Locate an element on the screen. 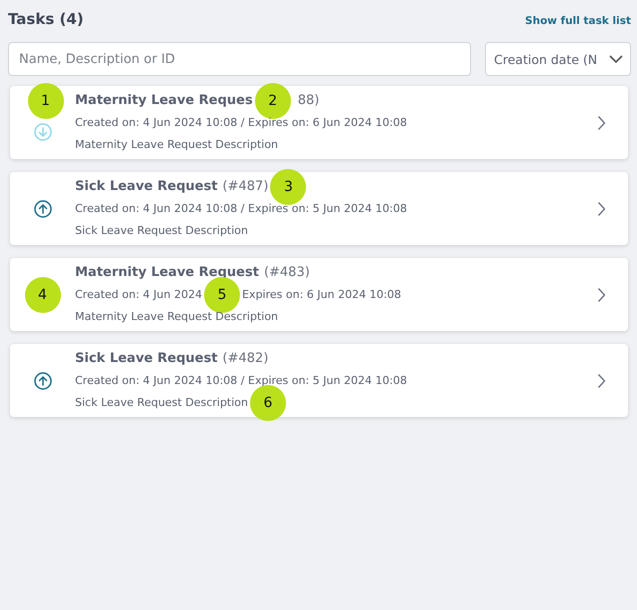 The height and width of the screenshot is (610, 637). show-all-link: Show full task list is located at coordinates (578, 21).